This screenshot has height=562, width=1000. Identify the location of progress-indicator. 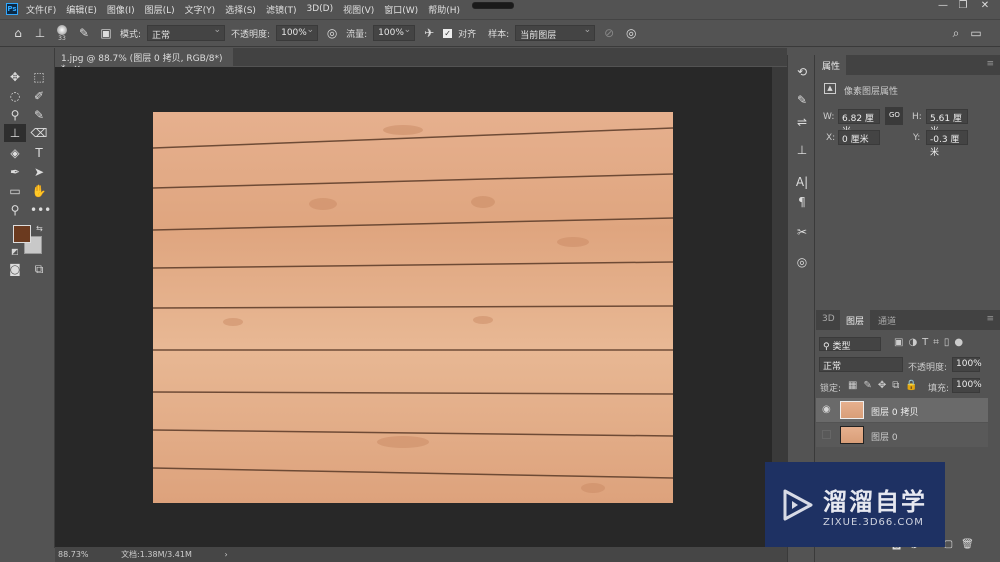
(493, 5).